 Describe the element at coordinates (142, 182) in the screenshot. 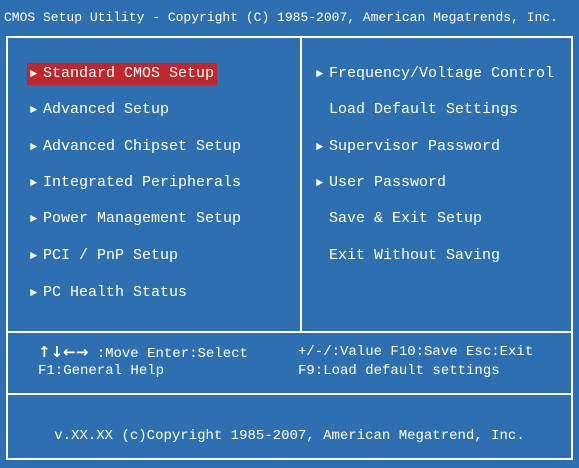

I see `menu-item-label: Integrated Peripherals` at that location.